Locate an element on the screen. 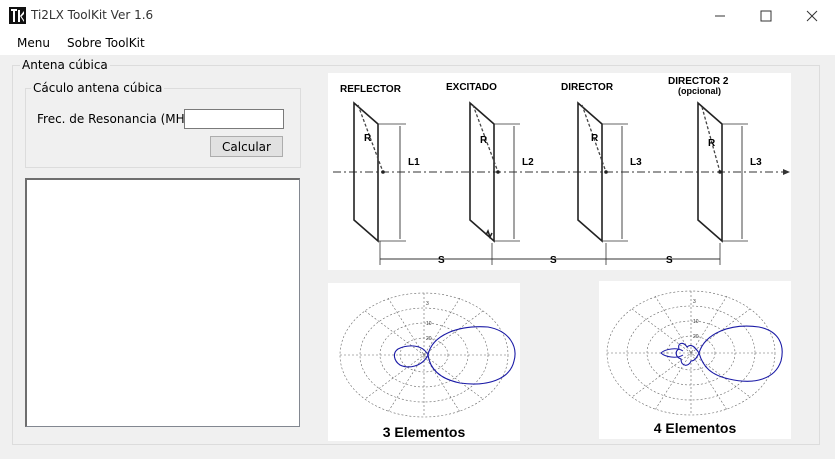 The image size is (835, 459). length-label-l2: L2 is located at coordinates (528, 162).